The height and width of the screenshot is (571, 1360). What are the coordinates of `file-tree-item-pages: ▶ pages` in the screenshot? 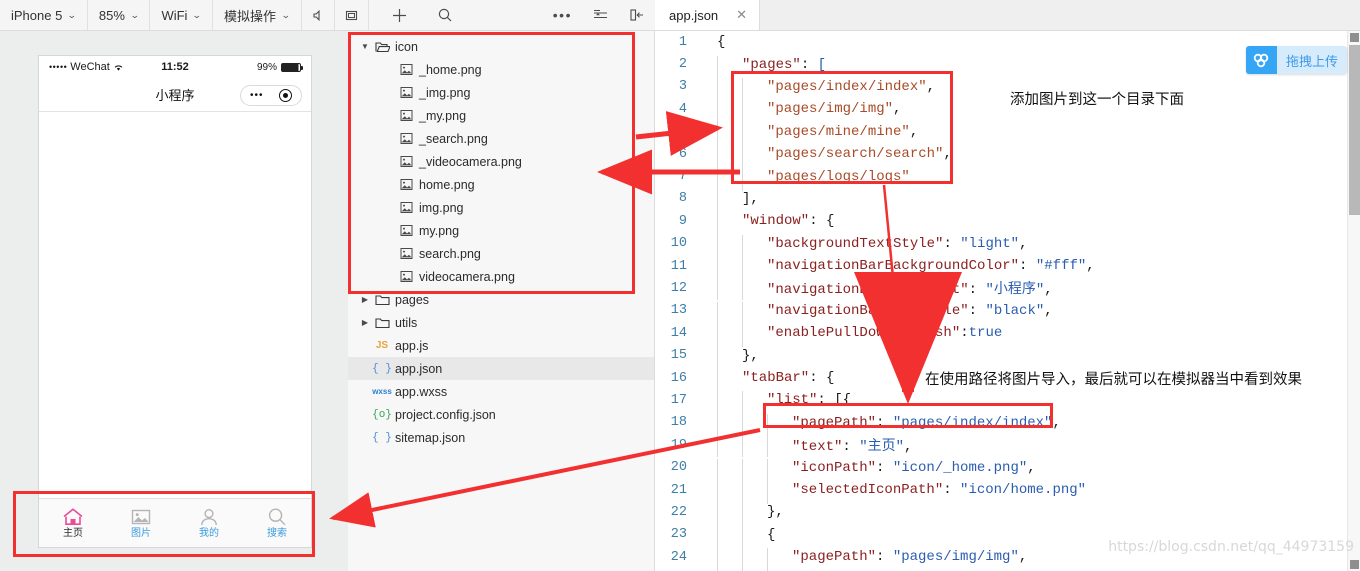 It's located at (501, 299).